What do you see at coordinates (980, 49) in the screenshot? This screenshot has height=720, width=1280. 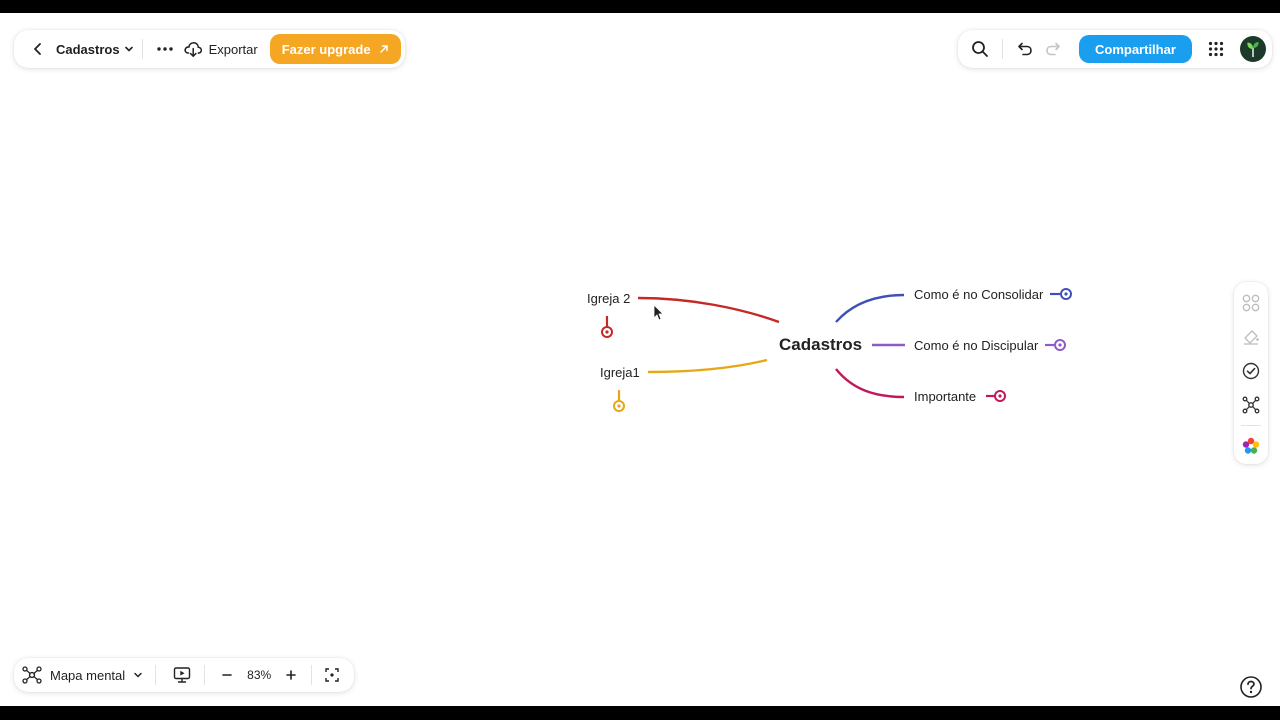 I see `search-icon` at bounding box center [980, 49].